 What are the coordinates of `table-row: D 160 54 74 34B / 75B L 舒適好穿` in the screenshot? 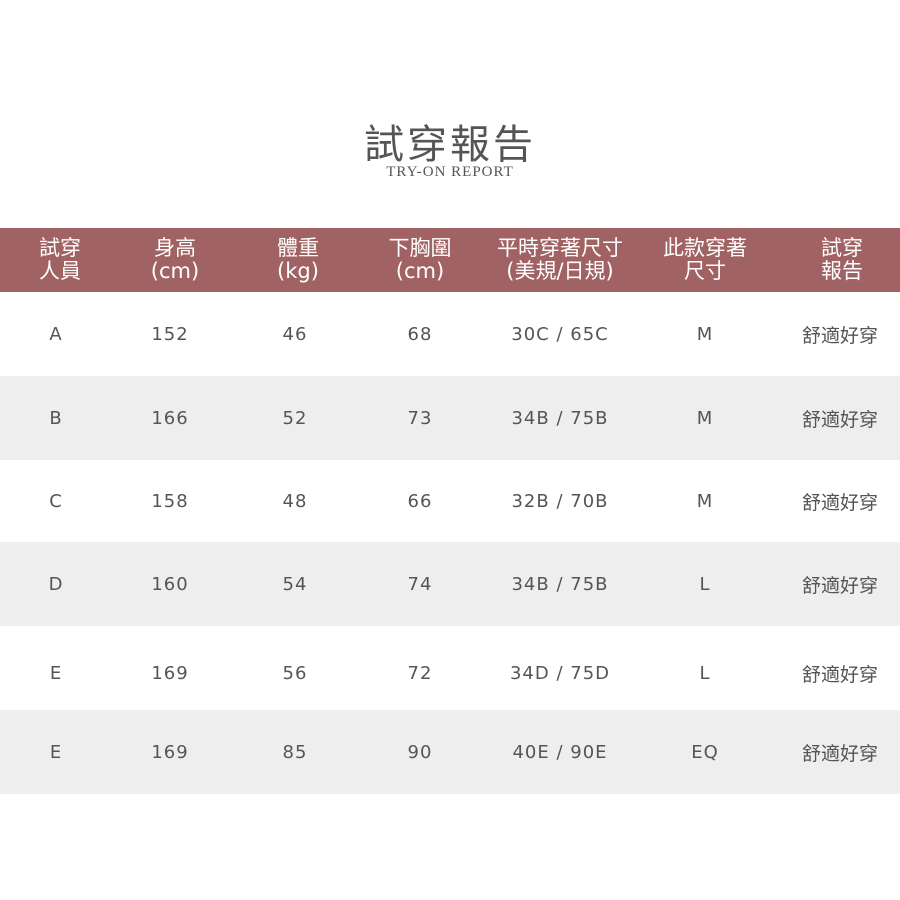 It's located at (450, 584).